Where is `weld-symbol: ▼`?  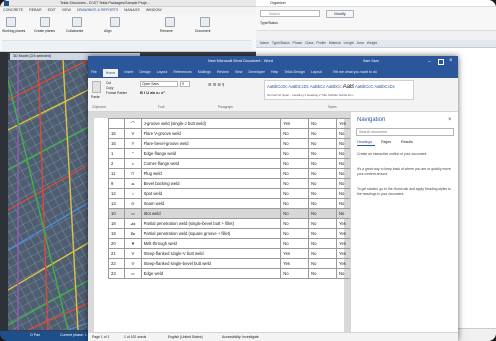
weld-symbol: ▼ is located at coordinates (133, 243).